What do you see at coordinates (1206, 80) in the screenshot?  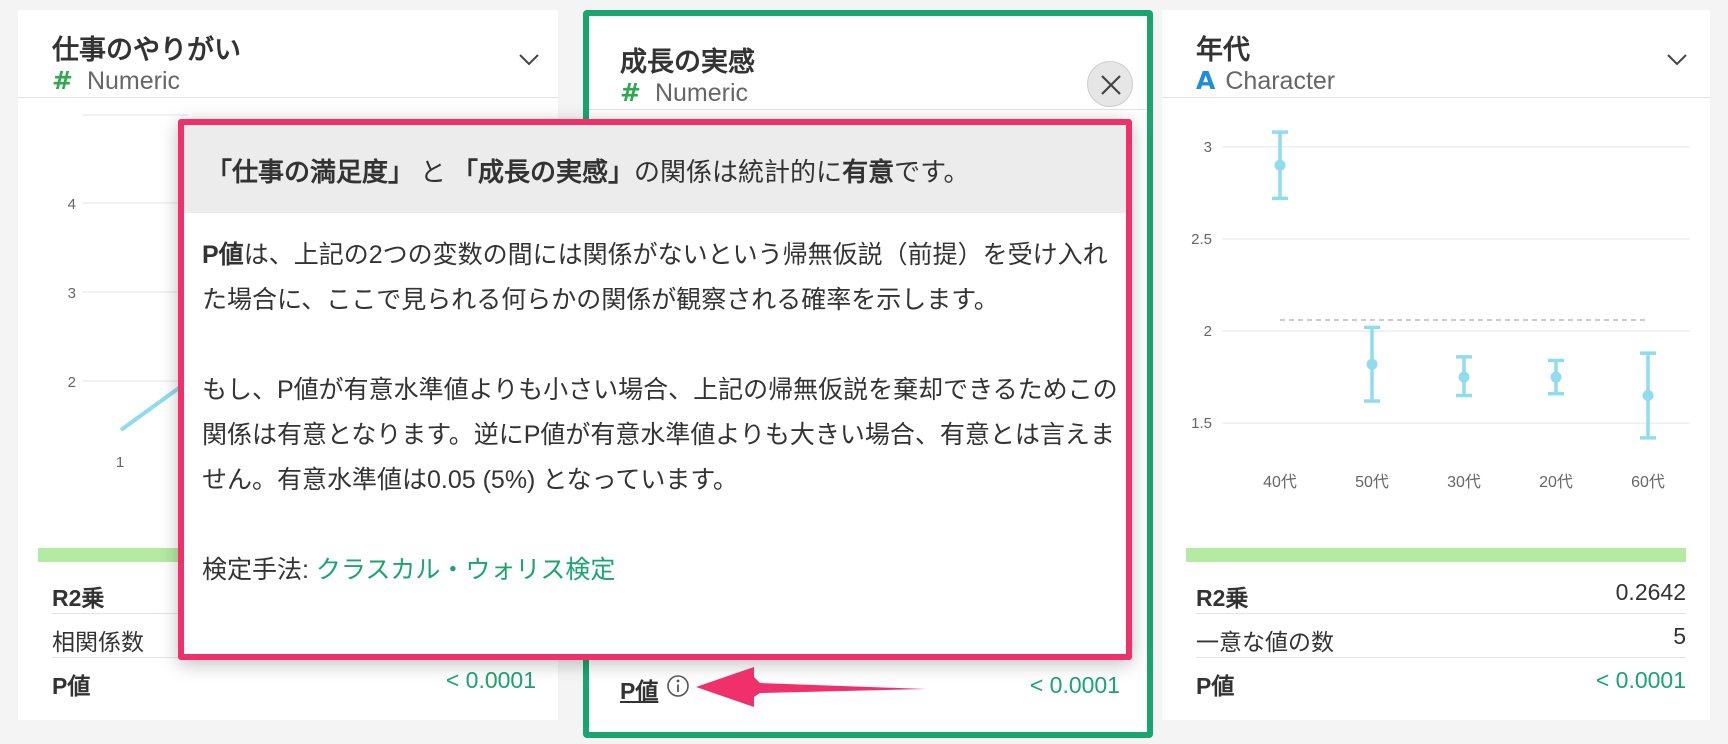 I see `character-type-icon: A` at bounding box center [1206, 80].